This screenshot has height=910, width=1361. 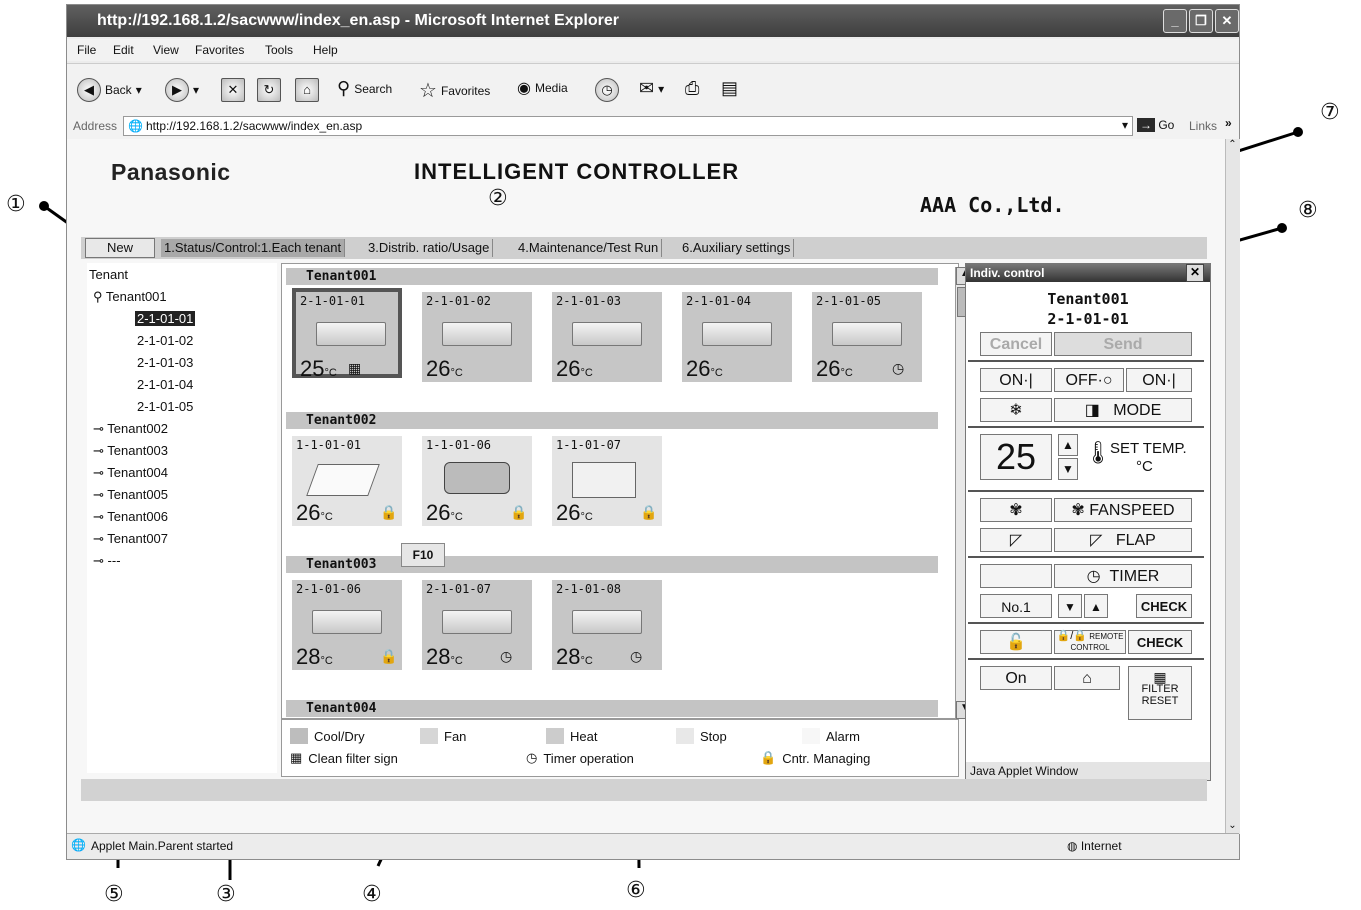 I want to click on remote-control-button: 🔒/🔒 REMOTE CONTROL, so click(x=1090, y=642).